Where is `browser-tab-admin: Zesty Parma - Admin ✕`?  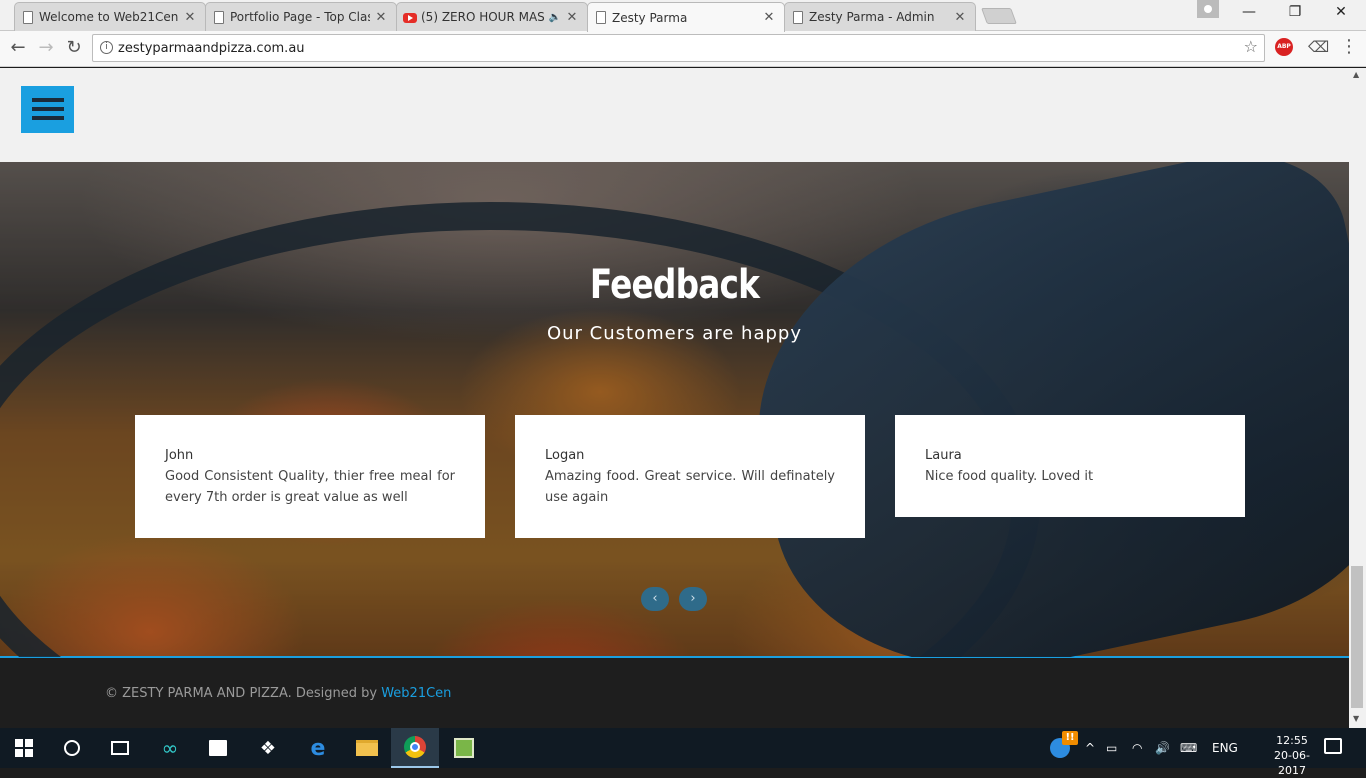
browser-tab-admin: Zesty Parma - Admin ✕ is located at coordinates (880, 16).